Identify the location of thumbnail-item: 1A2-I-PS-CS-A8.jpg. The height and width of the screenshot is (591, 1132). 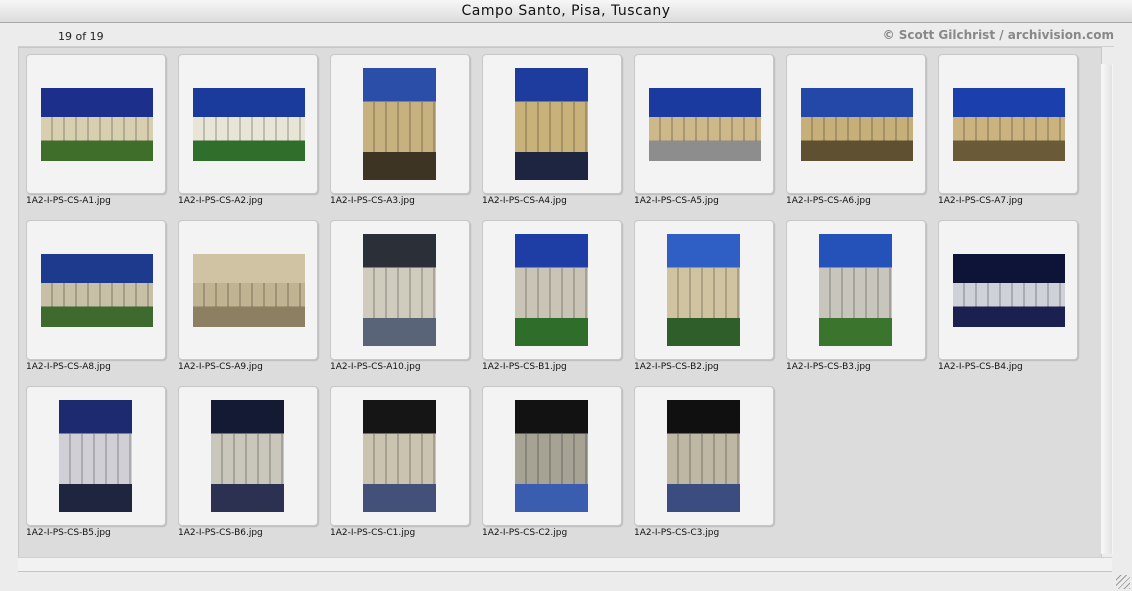
(96, 297).